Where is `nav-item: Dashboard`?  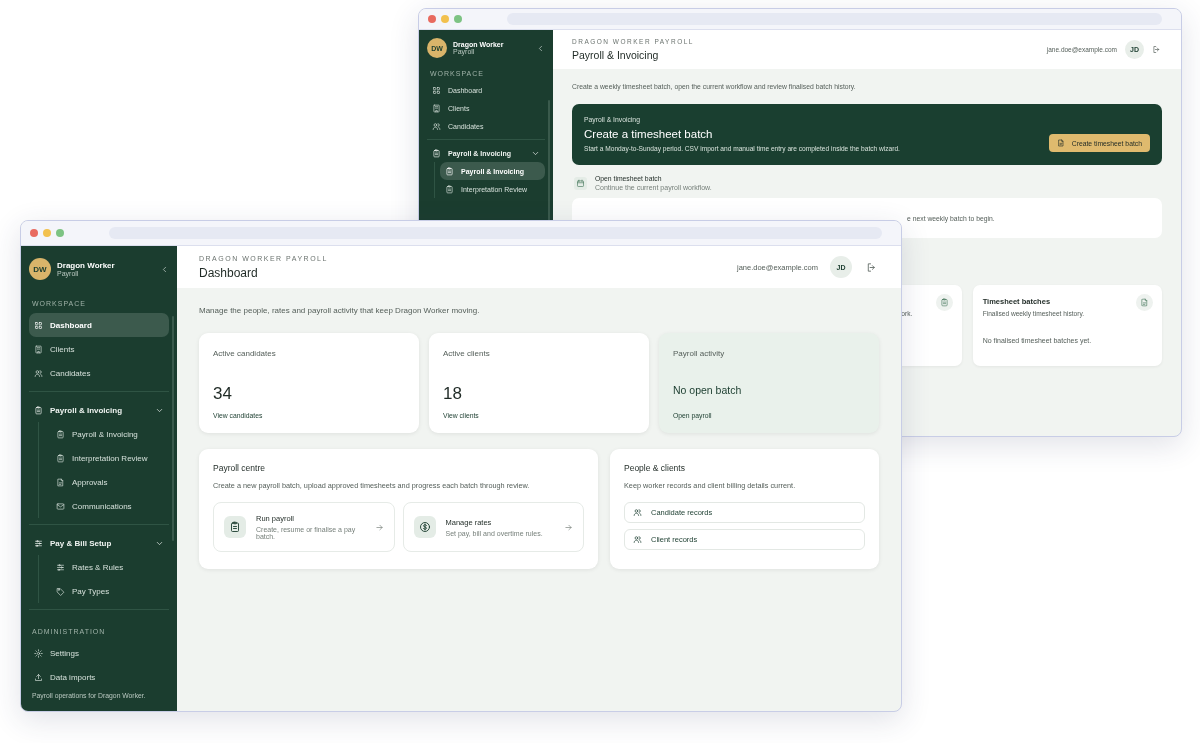
nav-item: Dashboard is located at coordinates (99, 325).